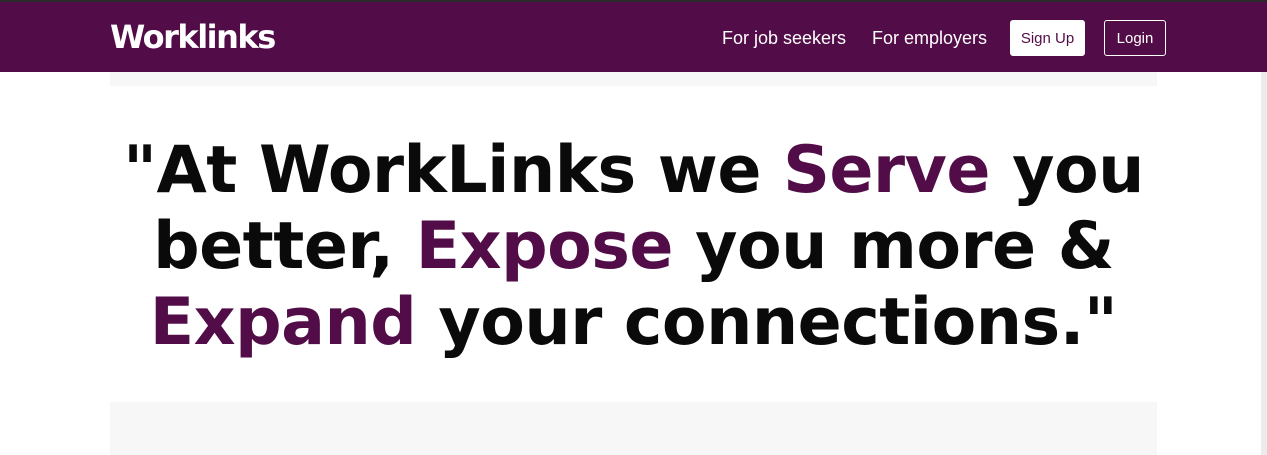 The image size is (1267, 455). What do you see at coordinates (929, 38) in the screenshot?
I see `nav-link-employers: For employers` at bounding box center [929, 38].